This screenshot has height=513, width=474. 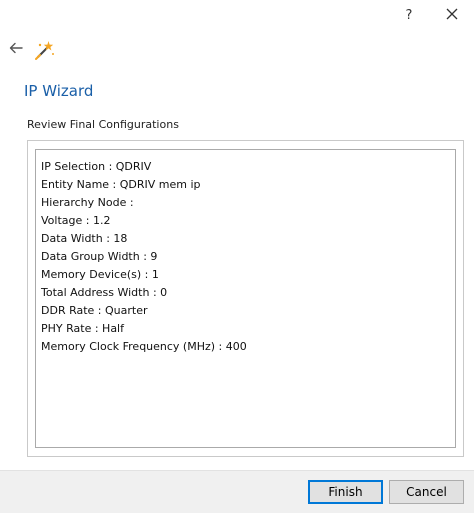 I want to click on config-line-ip-selection: IP Selection : QDRIV, so click(x=96, y=166).